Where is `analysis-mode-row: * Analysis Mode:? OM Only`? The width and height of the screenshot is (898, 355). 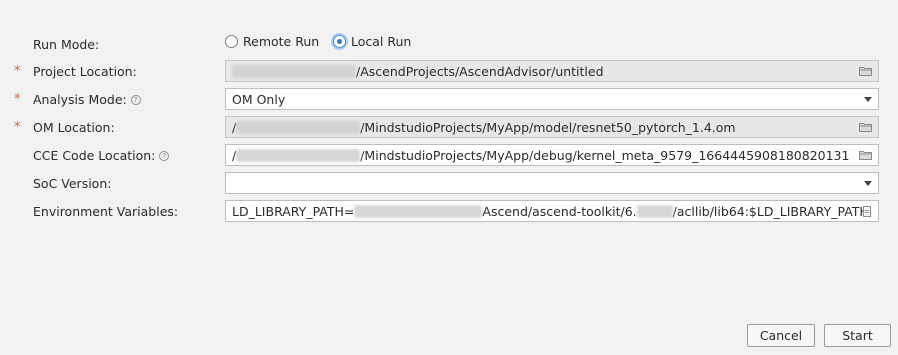
analysis-mode-row: * Analysis Mode:? OM Only is located at coordinates (449, 100).